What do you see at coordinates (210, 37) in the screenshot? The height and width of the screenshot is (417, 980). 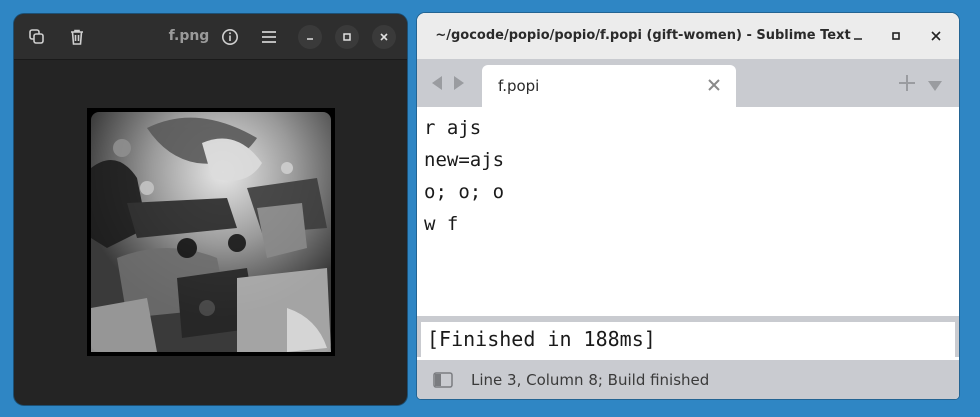 I see `viewer-header: f.png` at bounding box center [210, 37].